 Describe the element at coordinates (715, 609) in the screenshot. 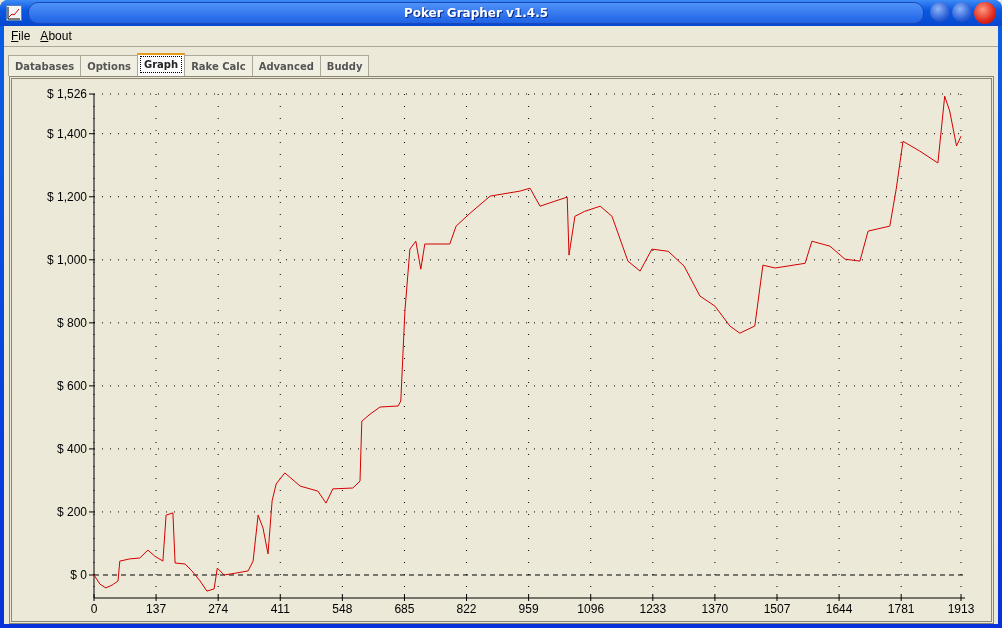

I see `x-tick-label: 1370` at that location.